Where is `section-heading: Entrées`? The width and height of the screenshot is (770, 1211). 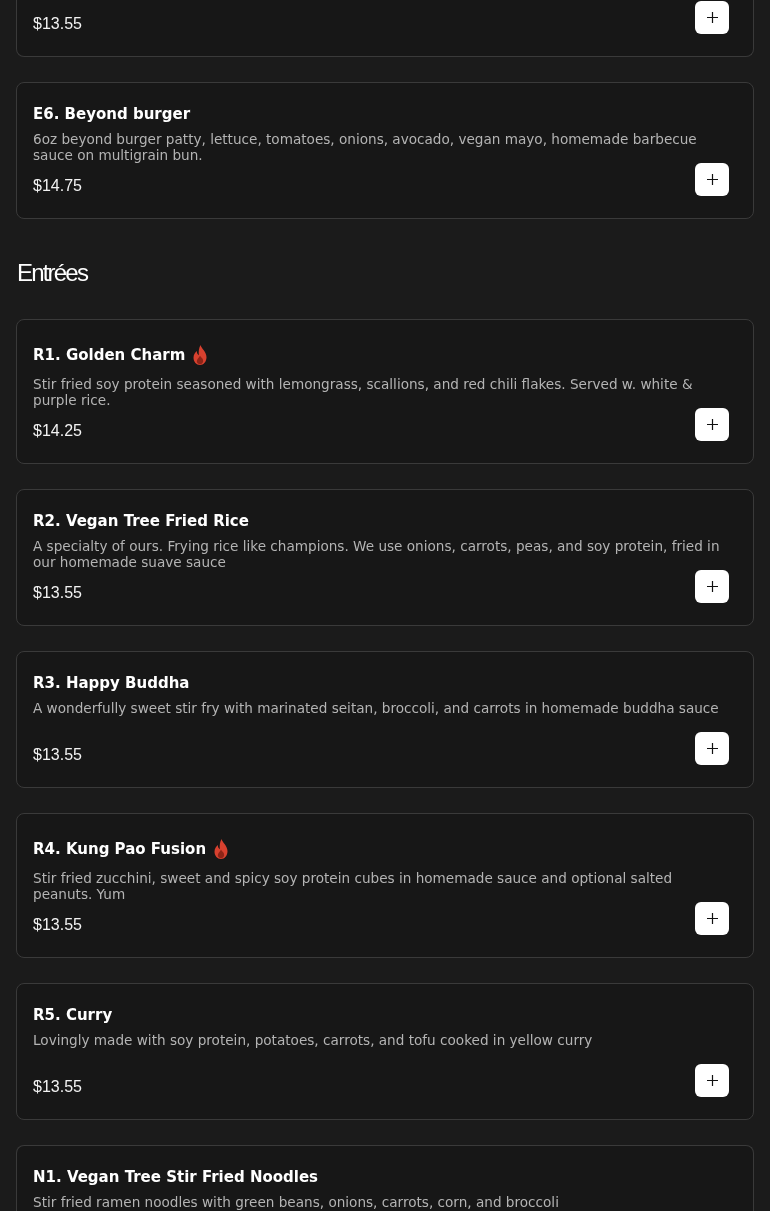 section-heading: Entrées is located at coordinates (52, 273).